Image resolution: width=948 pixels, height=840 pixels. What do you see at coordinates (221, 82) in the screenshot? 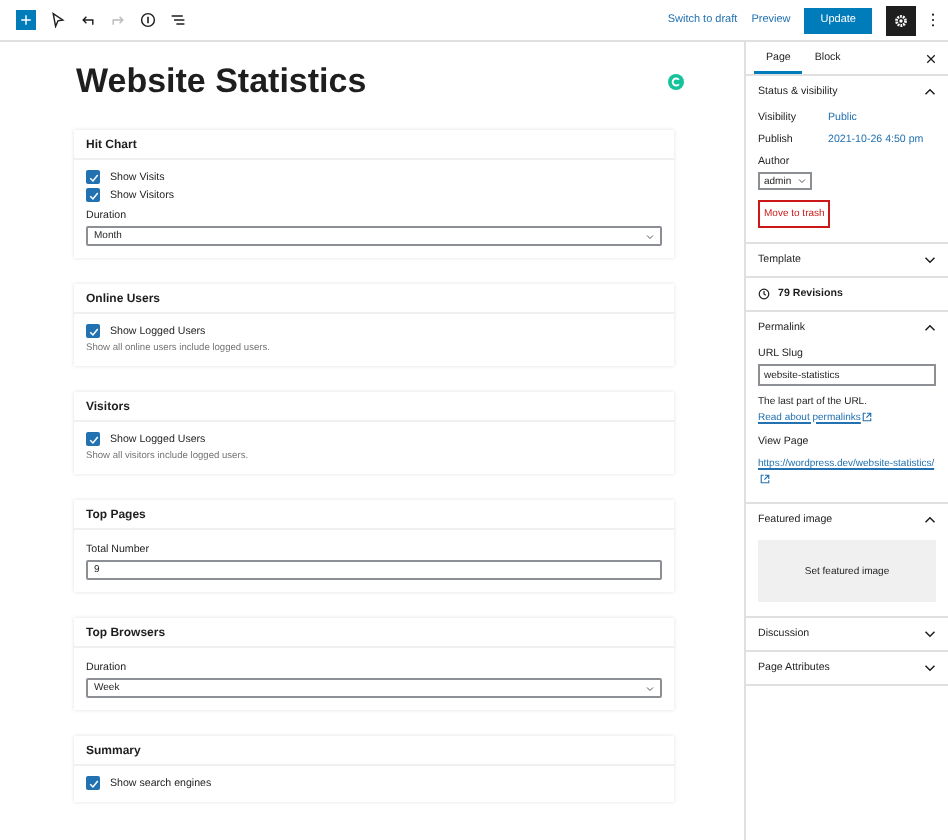
I see `page-title: Website Statistics` at bounding box center [221, 82].